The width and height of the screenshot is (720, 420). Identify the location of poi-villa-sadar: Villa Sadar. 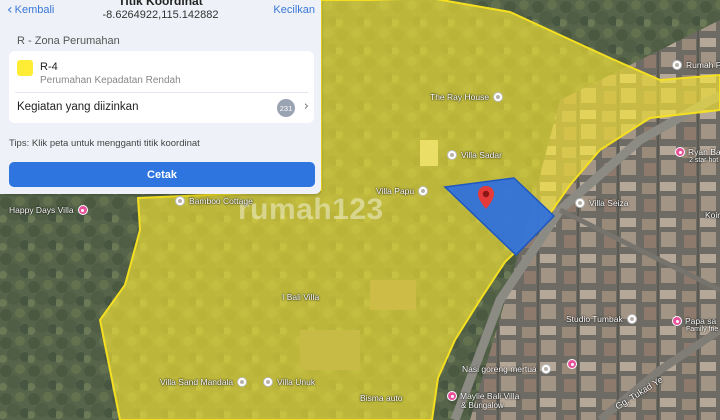
(474, 155).